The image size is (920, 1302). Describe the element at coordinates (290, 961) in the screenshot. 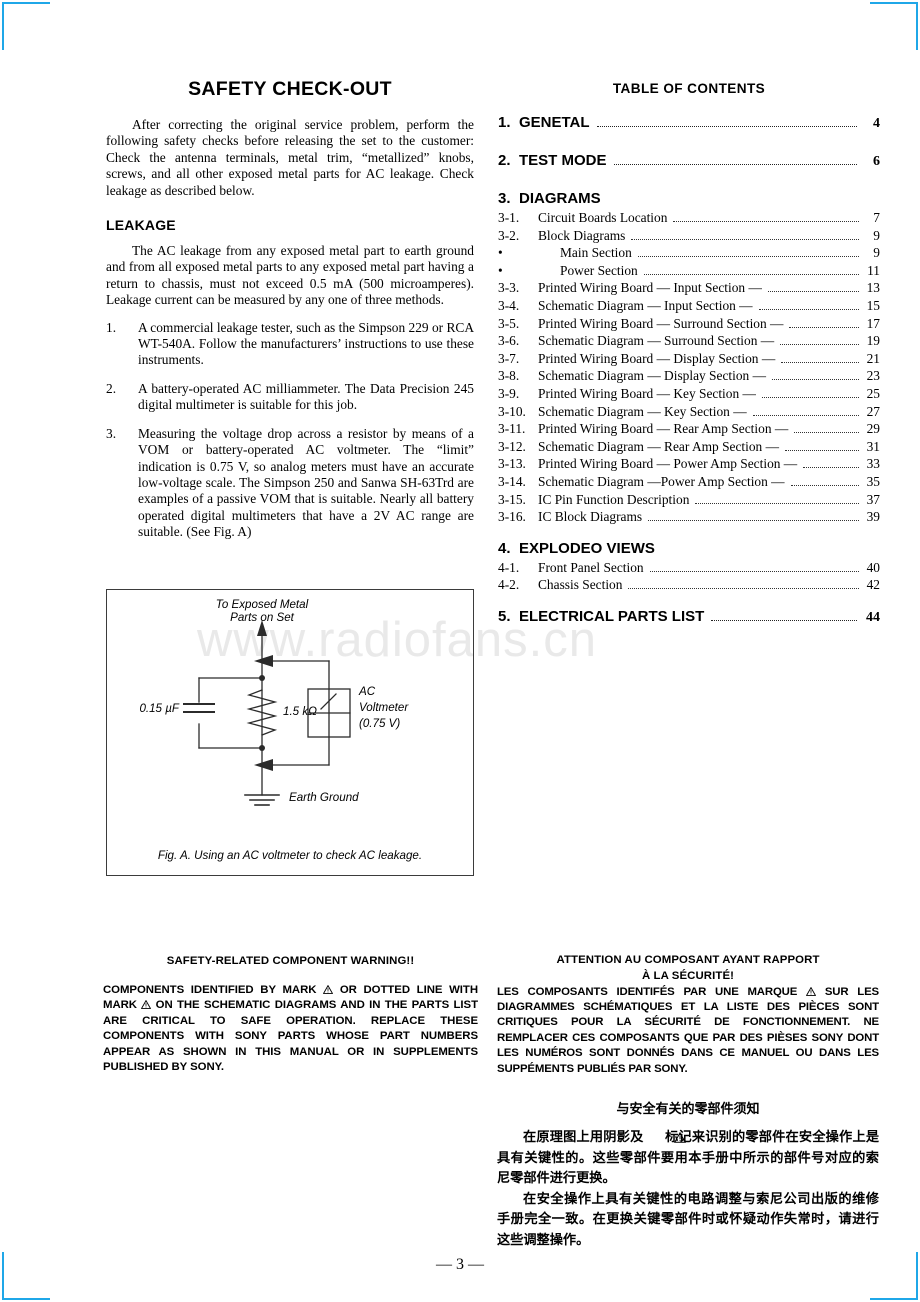

I see `warning-heading: SAFETY-RELATED COMPONENT WARNING!!` at that location.